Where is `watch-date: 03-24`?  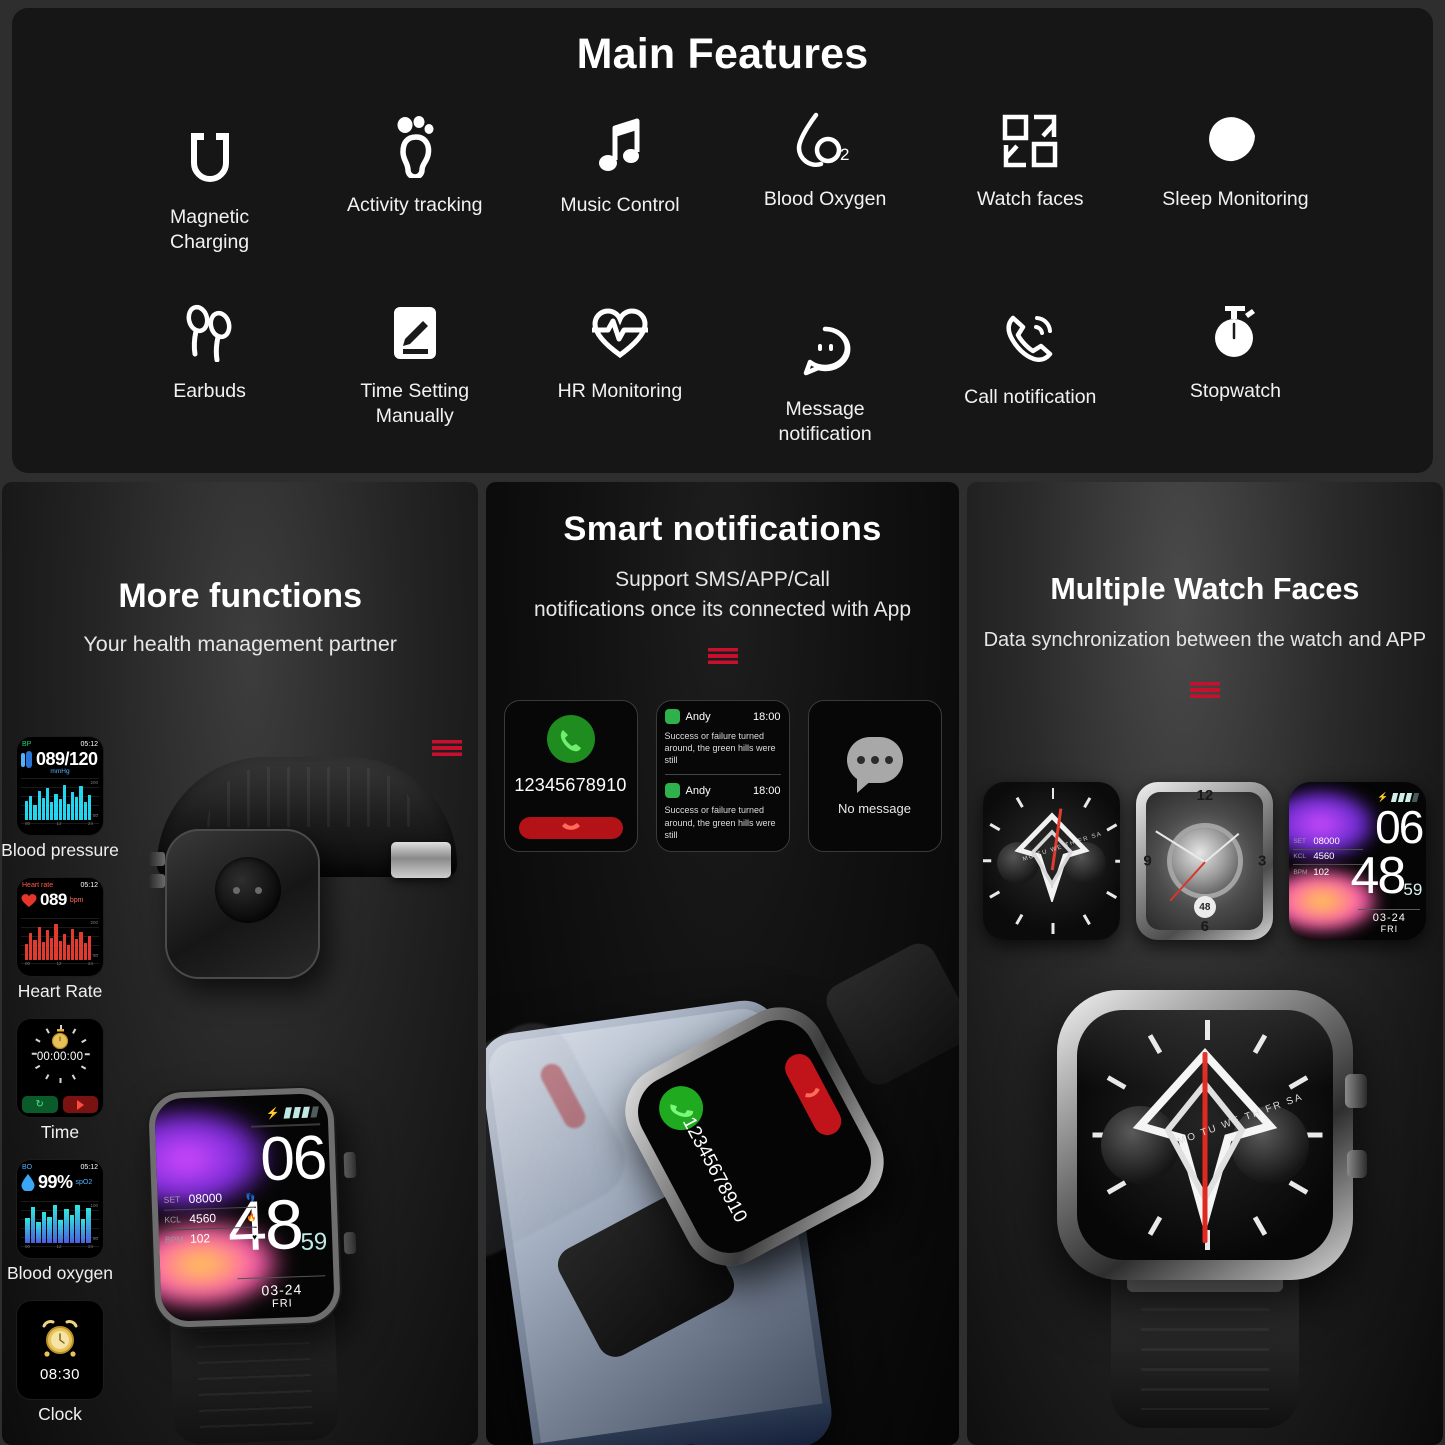 watch-date: 03-24 is located at coordinates (1389, 918).